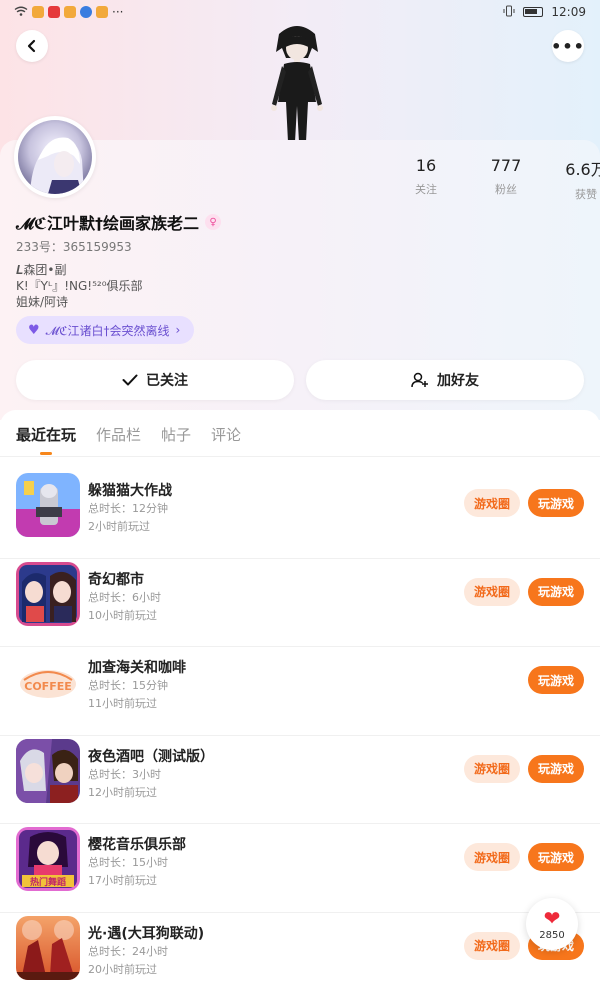  What do you see at coordinates (128, 872) in the screenshot?
I see `game-meta: 总时长：15小时 17小时前玩过` at bounding box center [128, 872].